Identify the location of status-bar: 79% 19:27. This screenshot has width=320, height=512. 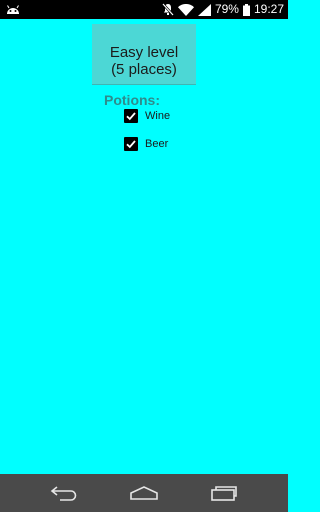
(144, 9).